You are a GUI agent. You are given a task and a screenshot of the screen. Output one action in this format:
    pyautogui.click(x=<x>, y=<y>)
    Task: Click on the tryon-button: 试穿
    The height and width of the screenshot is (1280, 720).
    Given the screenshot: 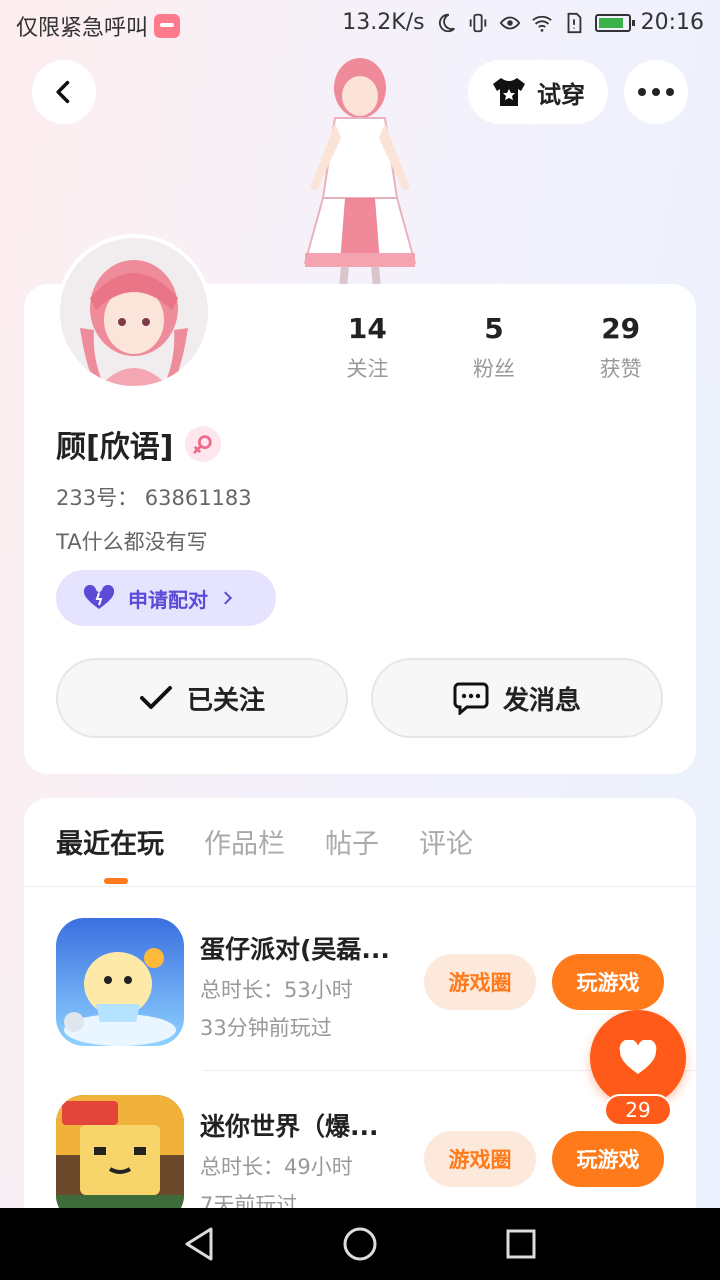 What is the action you would take?
    pyautogui.click(x=538, y=92)
    